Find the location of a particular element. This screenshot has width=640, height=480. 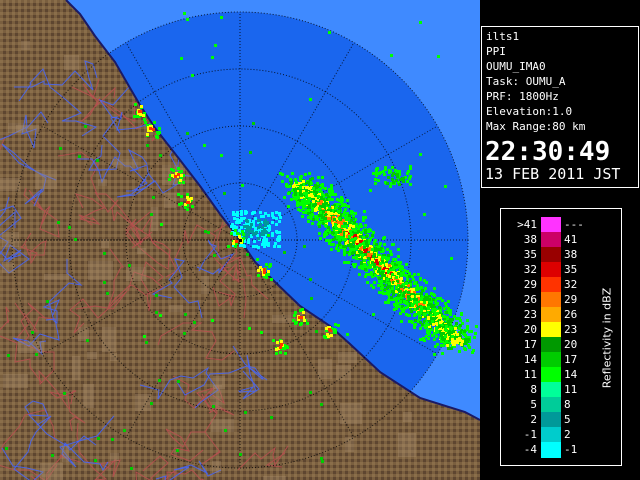

legend-lower-bound: 35 is located at coordinates (530, 254).